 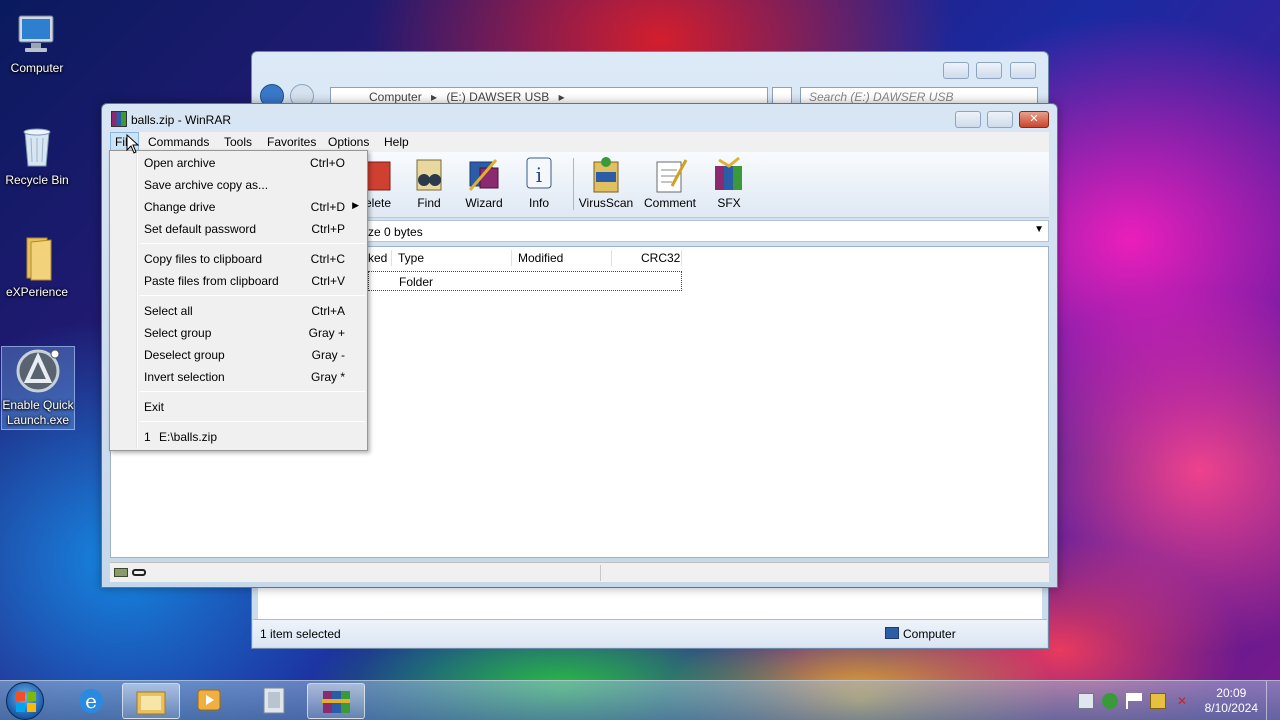 I want to click on column-header-modified: Modified, so click(x=540, y=258).